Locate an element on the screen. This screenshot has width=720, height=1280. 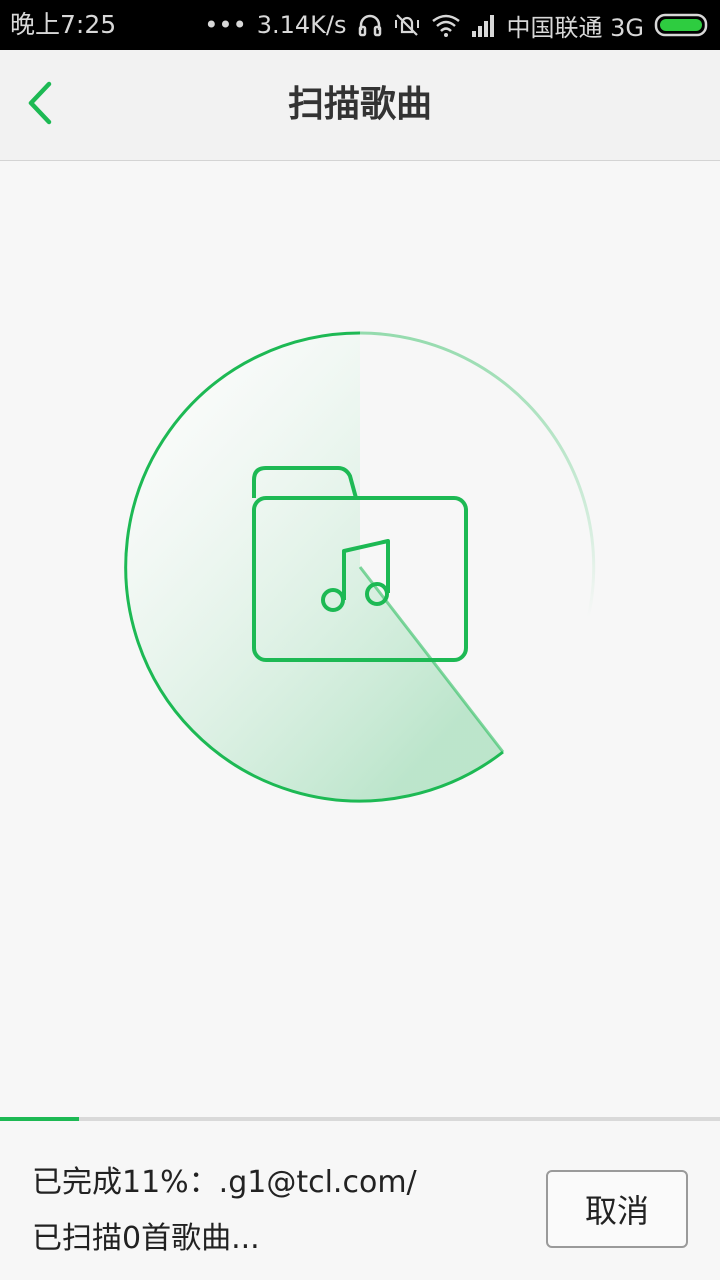
title-bar: 扫描歌曲 is located at coordinates (360, 105).